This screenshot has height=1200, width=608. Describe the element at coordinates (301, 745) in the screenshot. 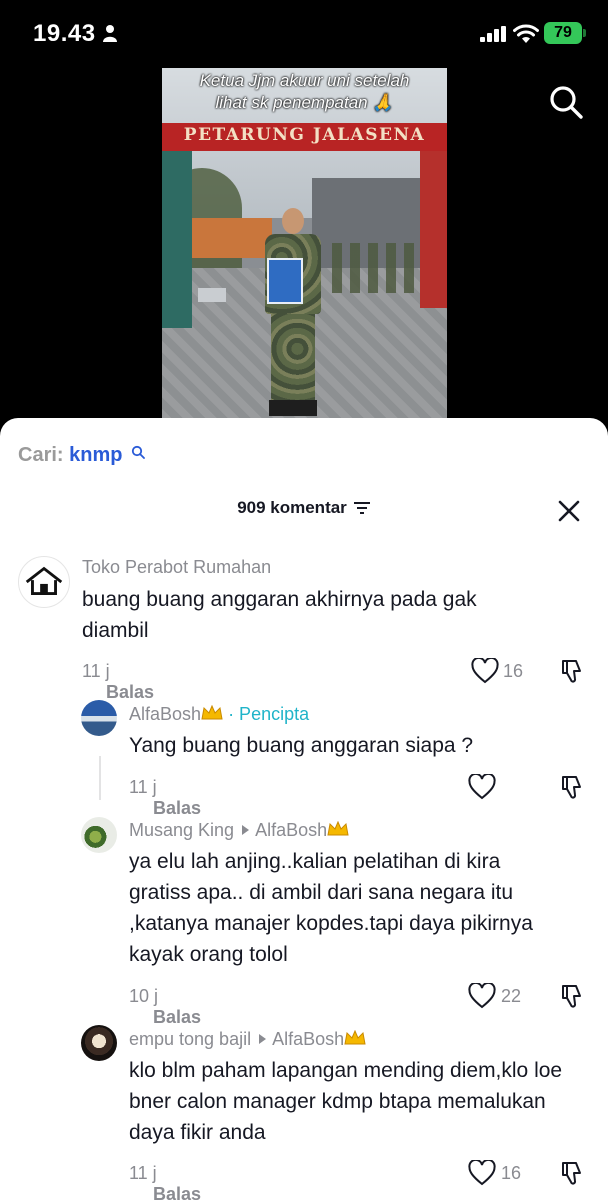

I see `comment-text: Yang buang buang anggaran siapa ?` at that location.